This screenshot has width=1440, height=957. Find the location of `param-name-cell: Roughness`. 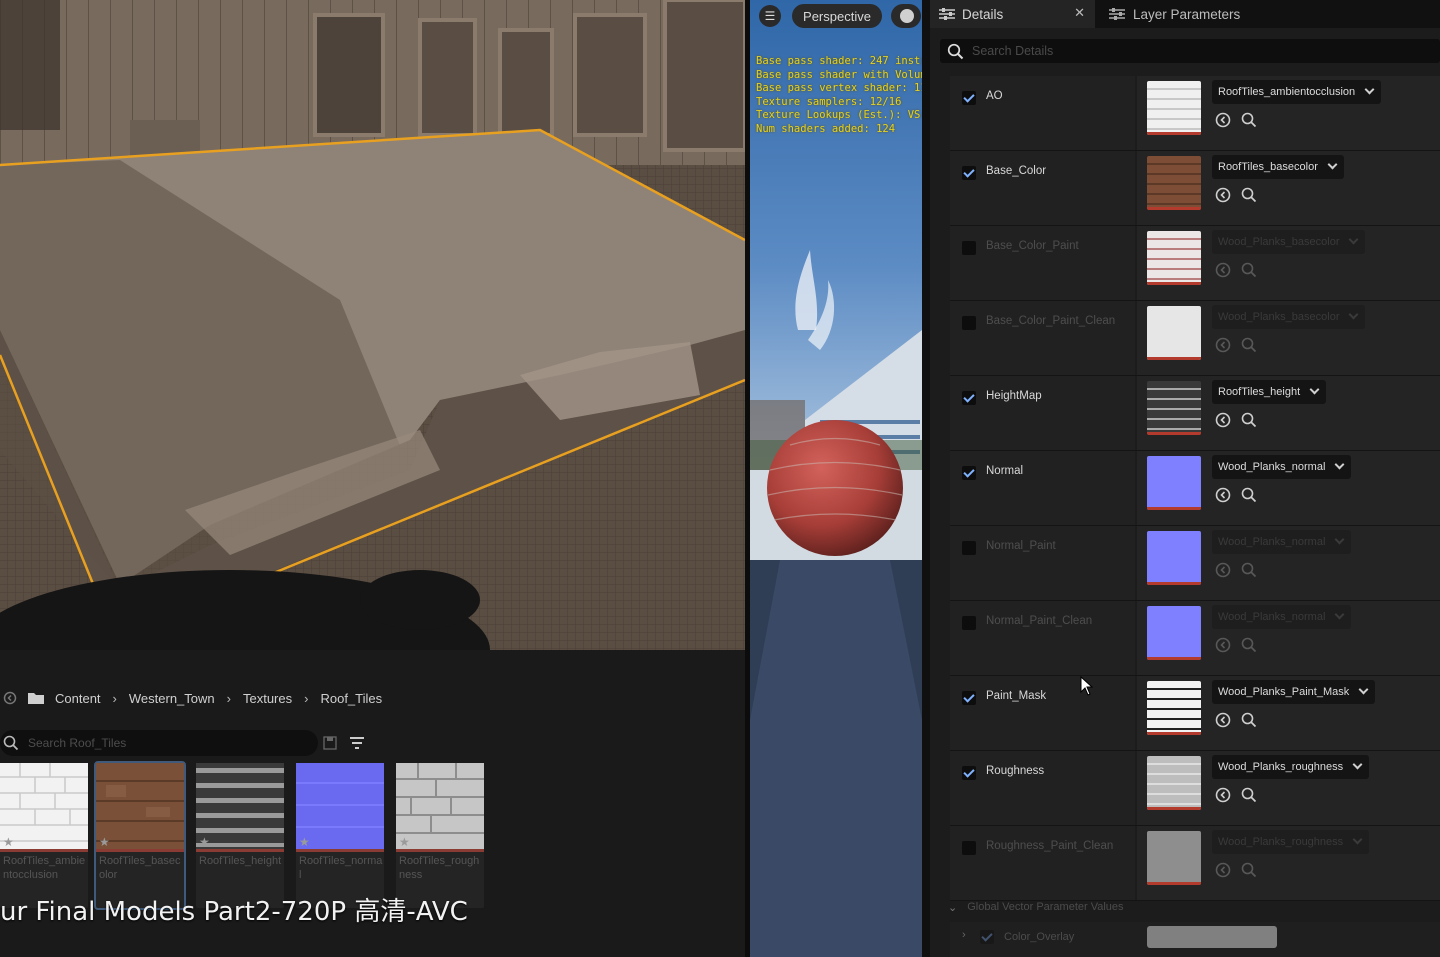

param-name-cell: Roughness is located at coordinates (1042, 788).